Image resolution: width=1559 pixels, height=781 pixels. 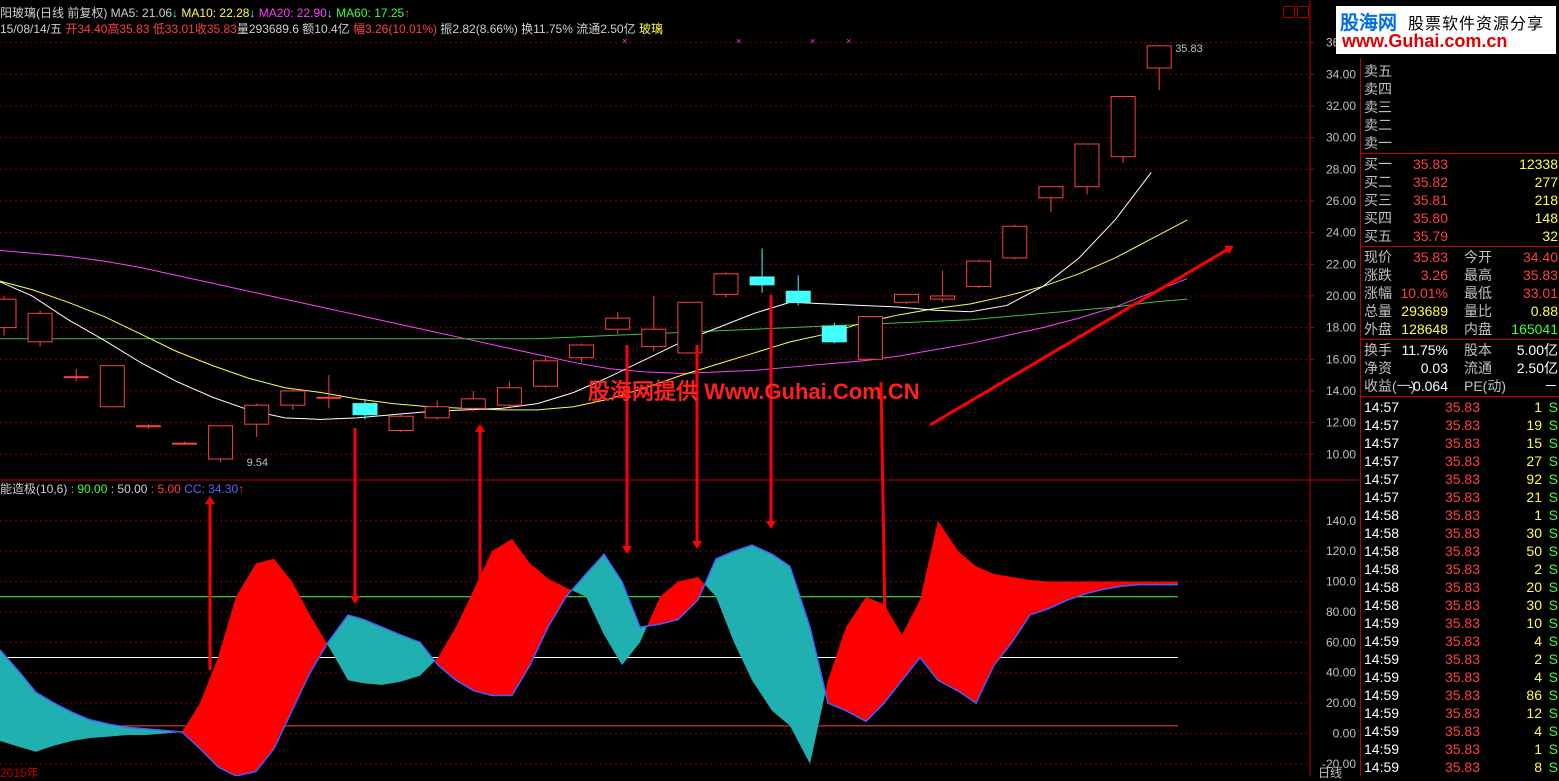 What do you see at coordinates (1460, 533) in the screenshot?
I see `tick-row: 14:58 35.83 30 S` at bounding box center [1460, 533].